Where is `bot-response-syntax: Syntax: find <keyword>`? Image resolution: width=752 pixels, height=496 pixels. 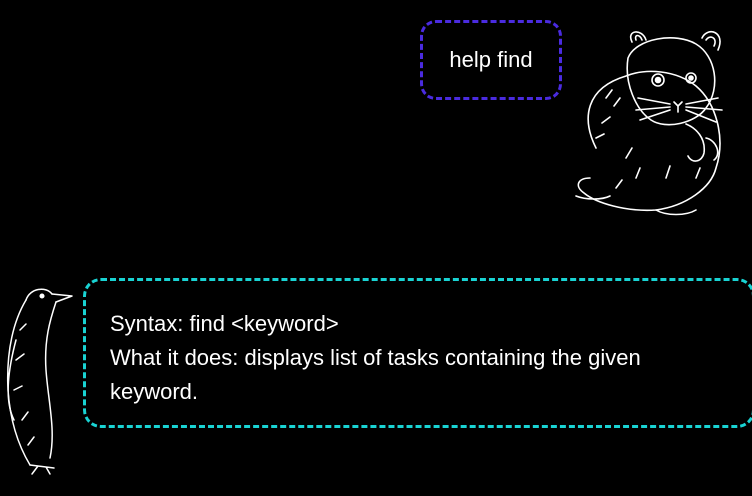 bot-response-syntax: Syntax: find <keyword> is located at coordinates (224, 323).